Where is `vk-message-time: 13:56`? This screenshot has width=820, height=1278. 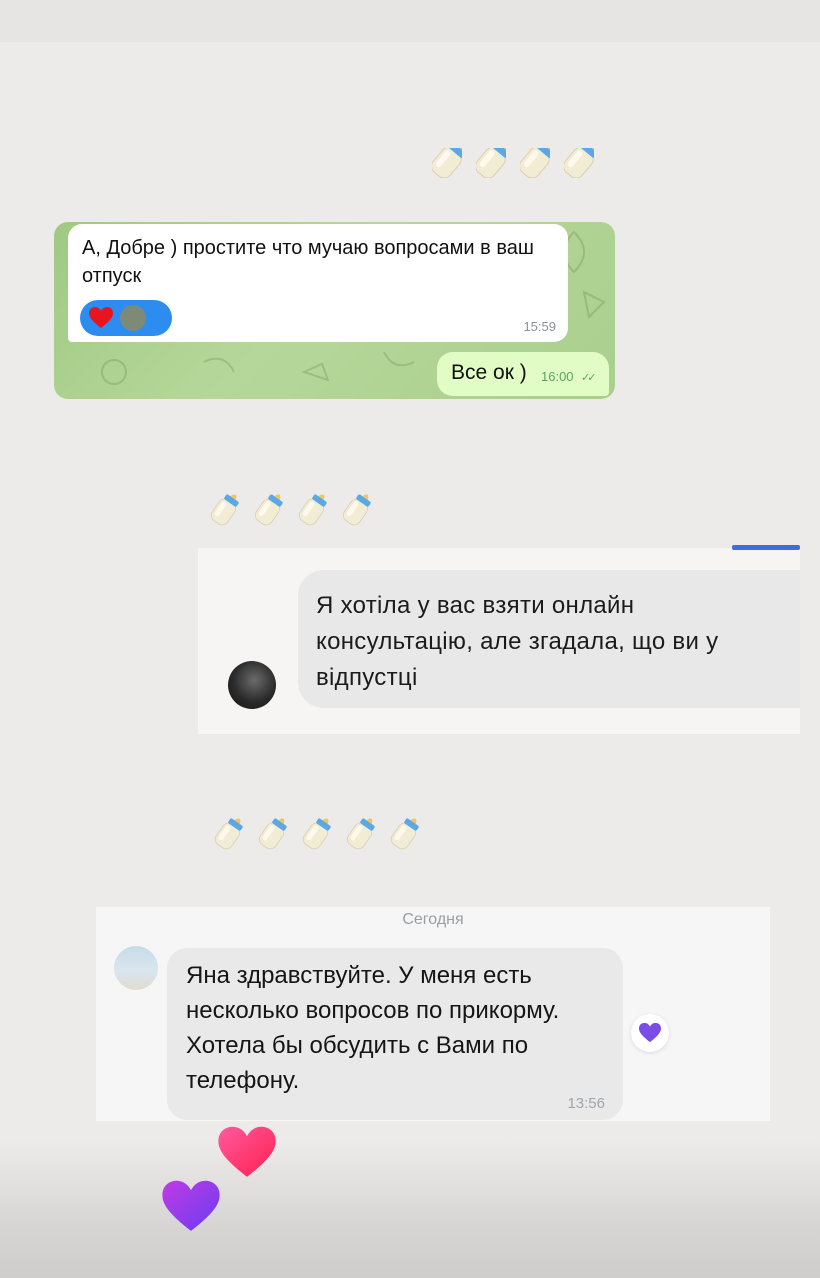 vk-message-time: 13:56 is located at coordinates (586, 1103).